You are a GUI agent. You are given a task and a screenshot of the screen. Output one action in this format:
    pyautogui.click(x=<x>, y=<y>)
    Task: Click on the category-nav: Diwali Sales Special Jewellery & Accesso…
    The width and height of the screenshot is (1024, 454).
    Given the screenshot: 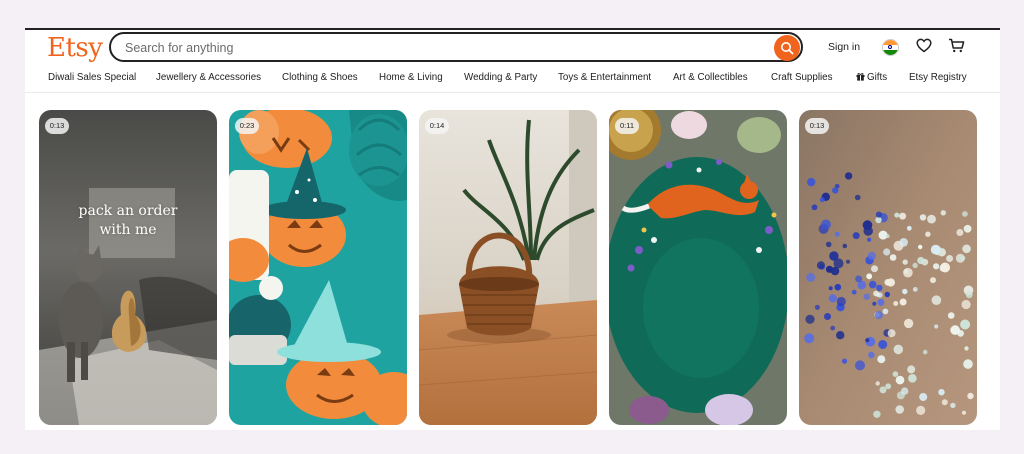 What is the action you would take?
    pyautogui.click(x=512, y=80)
    